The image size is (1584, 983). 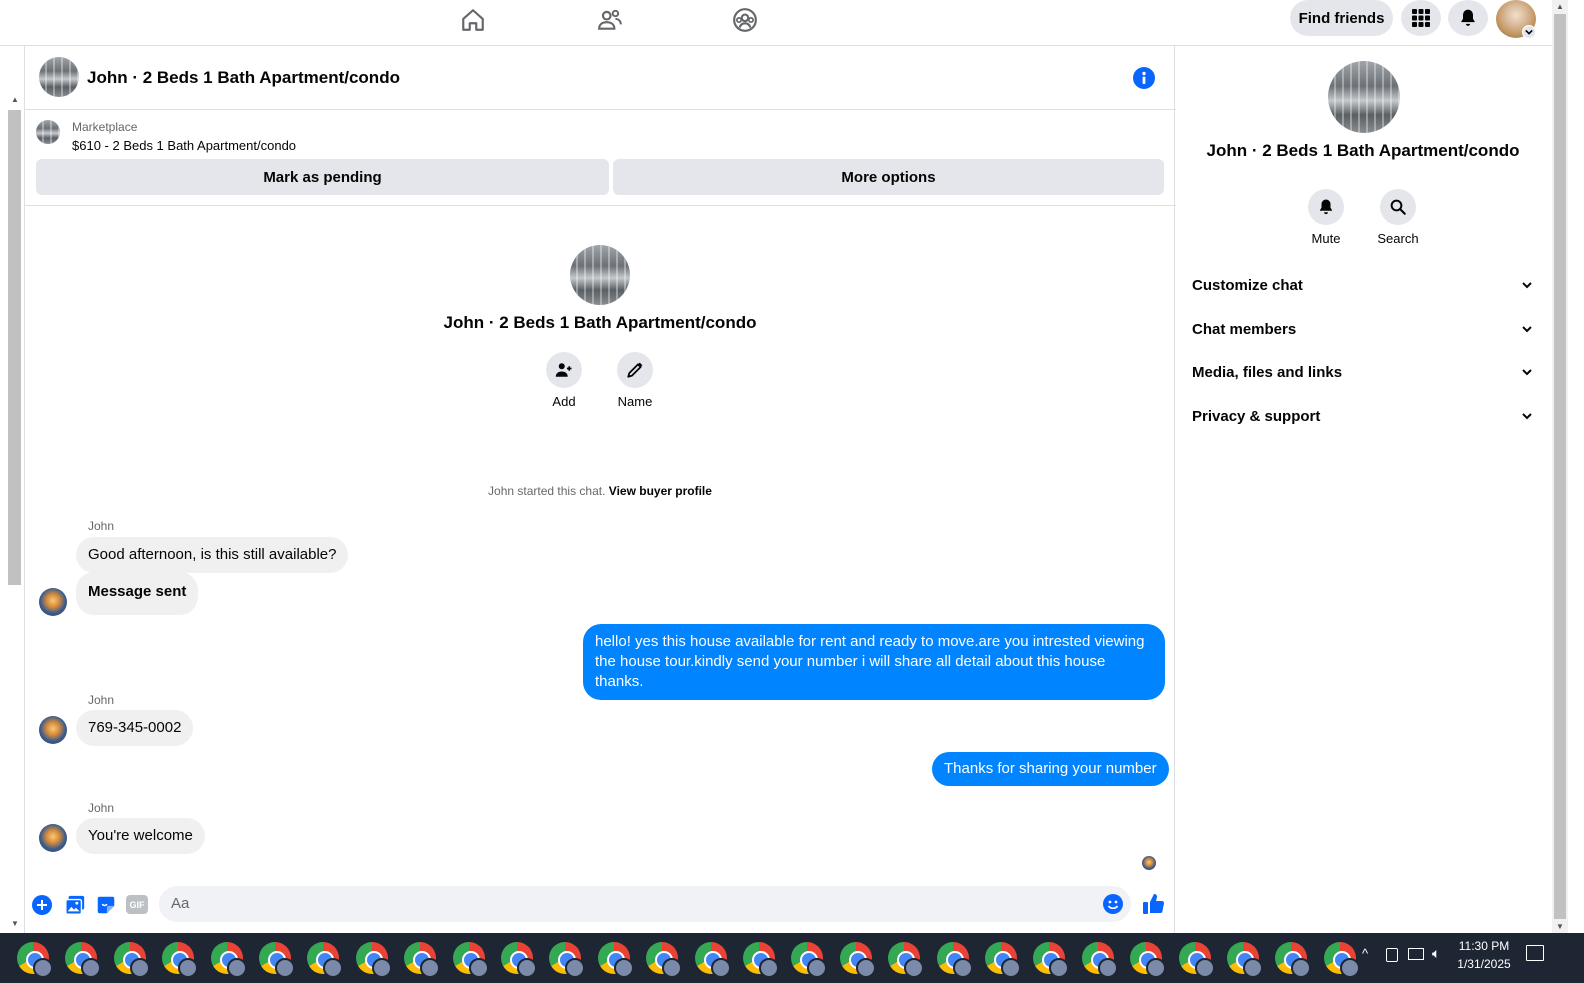 I want to click on emoji-icon, so click(x=1113, y=904).